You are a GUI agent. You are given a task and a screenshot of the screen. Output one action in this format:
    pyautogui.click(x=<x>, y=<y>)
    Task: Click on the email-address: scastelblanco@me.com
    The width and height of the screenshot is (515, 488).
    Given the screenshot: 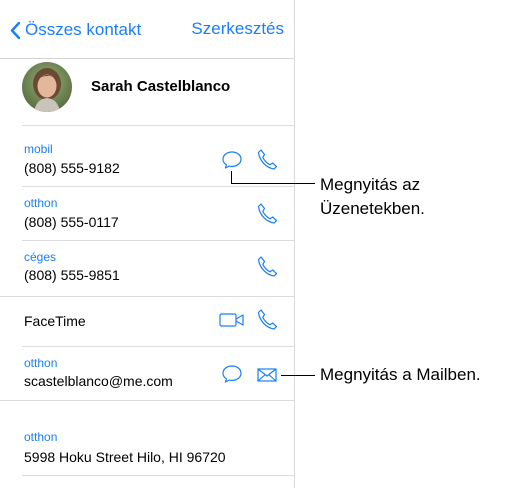 What is the action you would take?
    pyautogui.click(x=98, y=381)
    